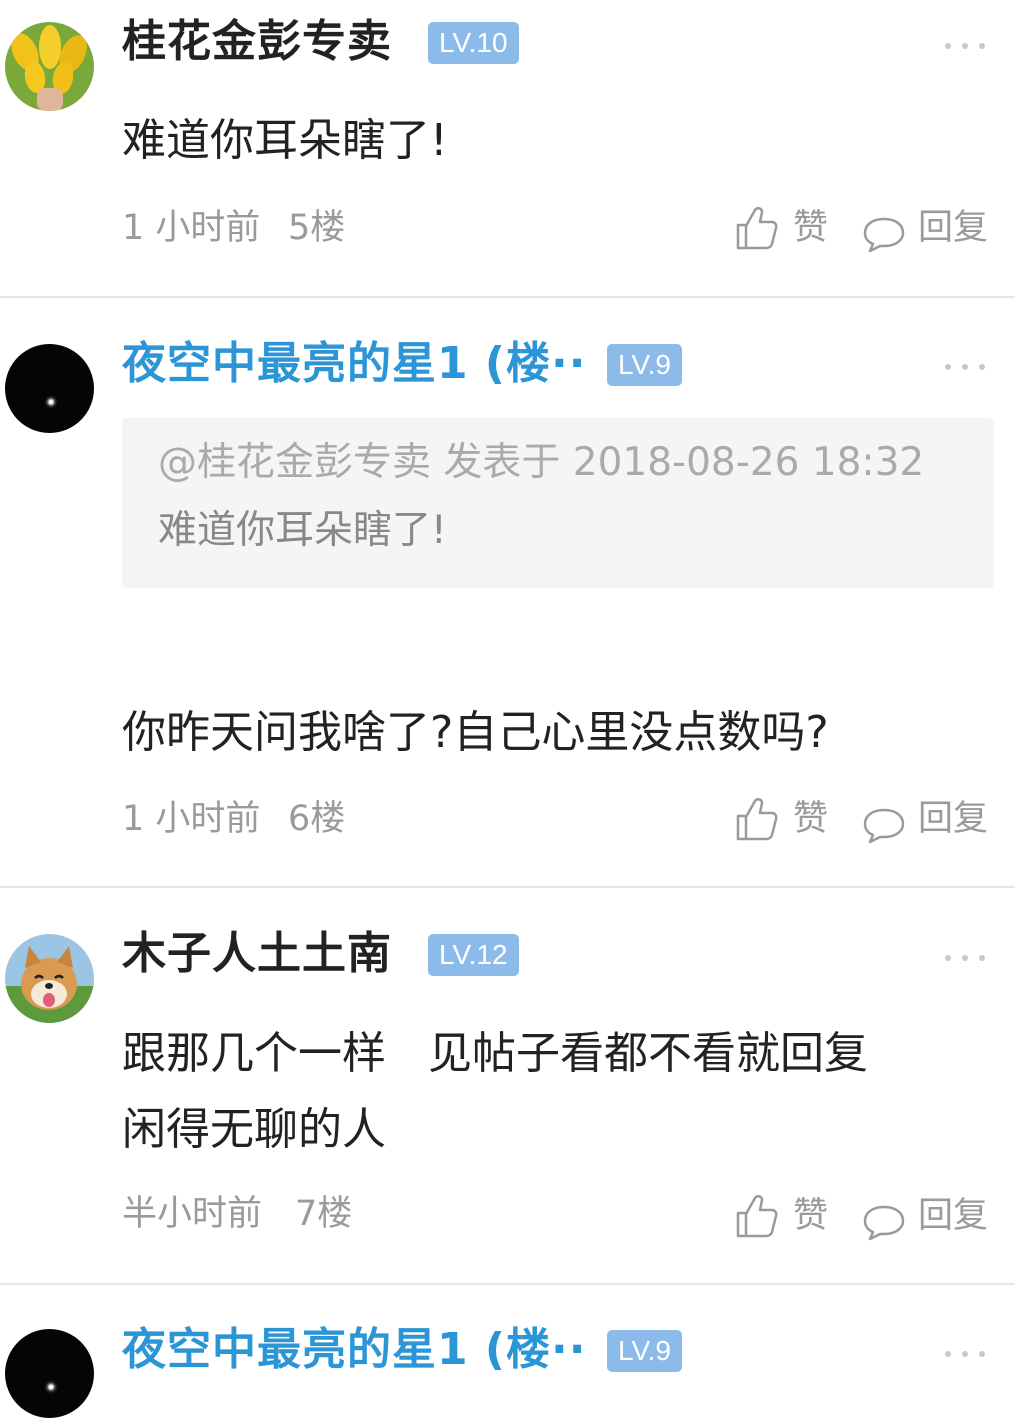  Describe the element at coordinates (317, 228) in the screenshot. I see `post-floor: 5楼` at that location.